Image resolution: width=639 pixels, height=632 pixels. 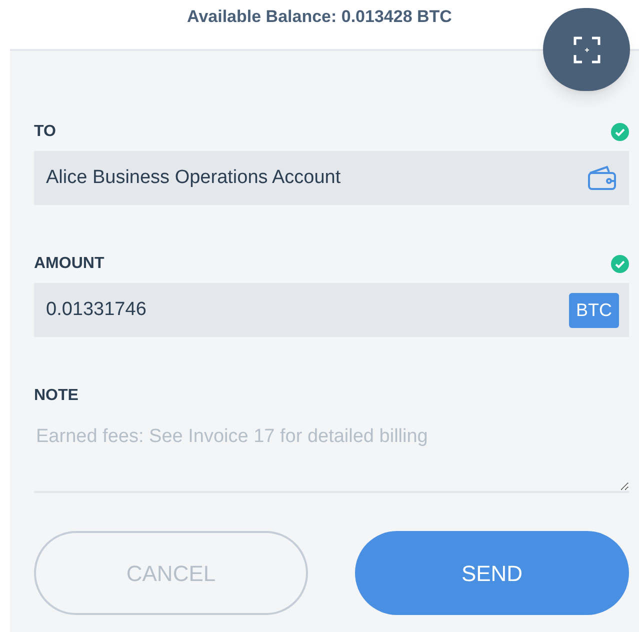 I want to click on balance-text: Available Balance: 0.013428 BTC, so click(x=319, y=17).